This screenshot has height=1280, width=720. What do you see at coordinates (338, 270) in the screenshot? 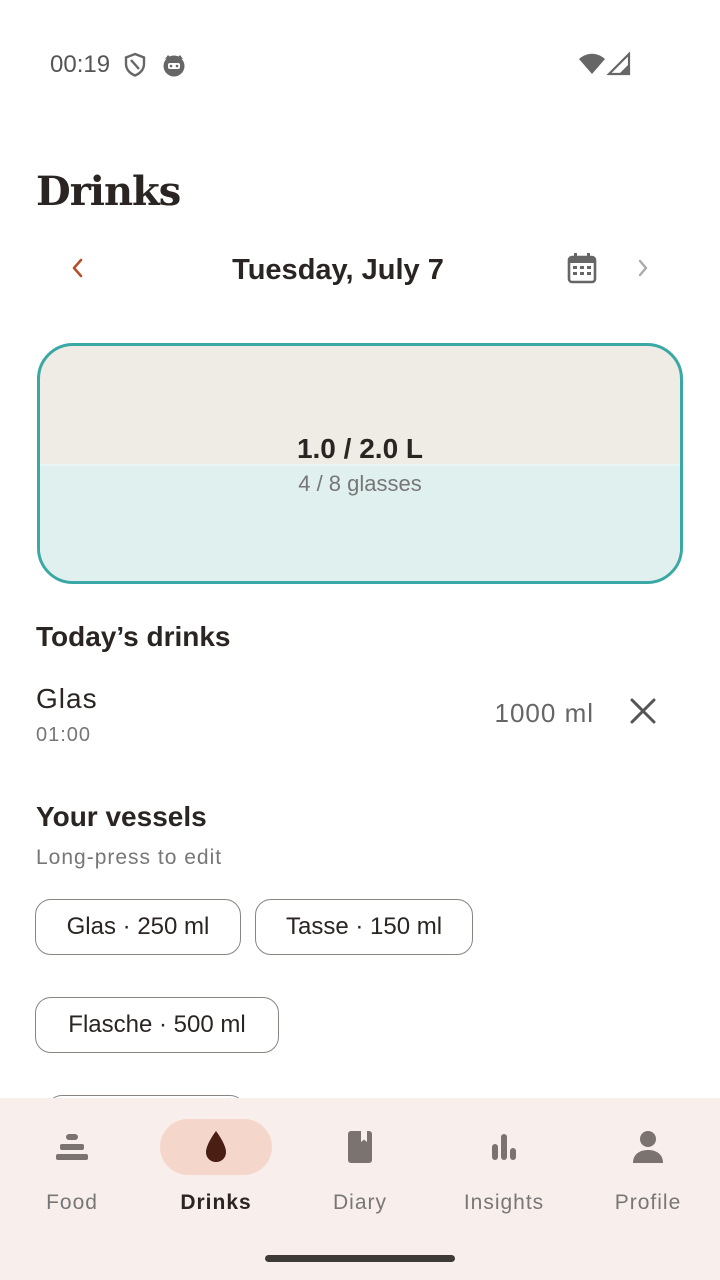
I see `selected-date: Tuesday, July 7` at bounding box center [338, 270].